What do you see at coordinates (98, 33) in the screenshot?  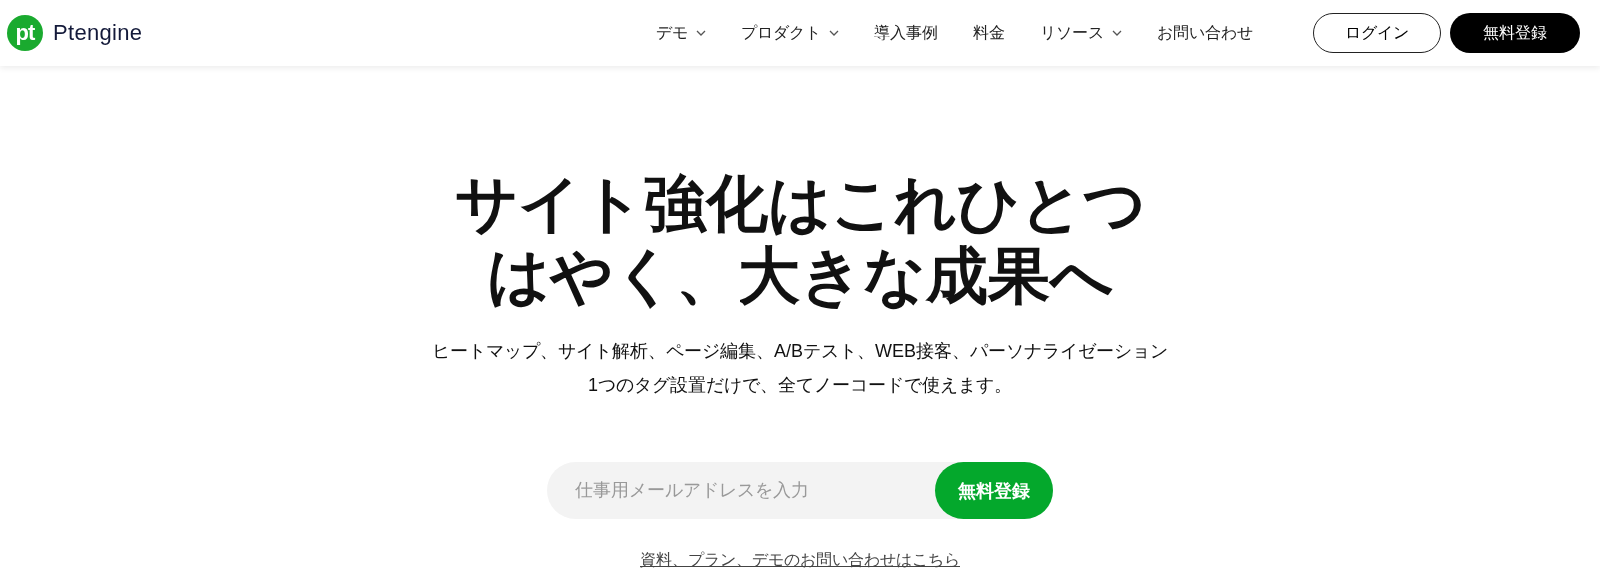 I see `brand-name: Ptengine` at bounding box center [98, 33].